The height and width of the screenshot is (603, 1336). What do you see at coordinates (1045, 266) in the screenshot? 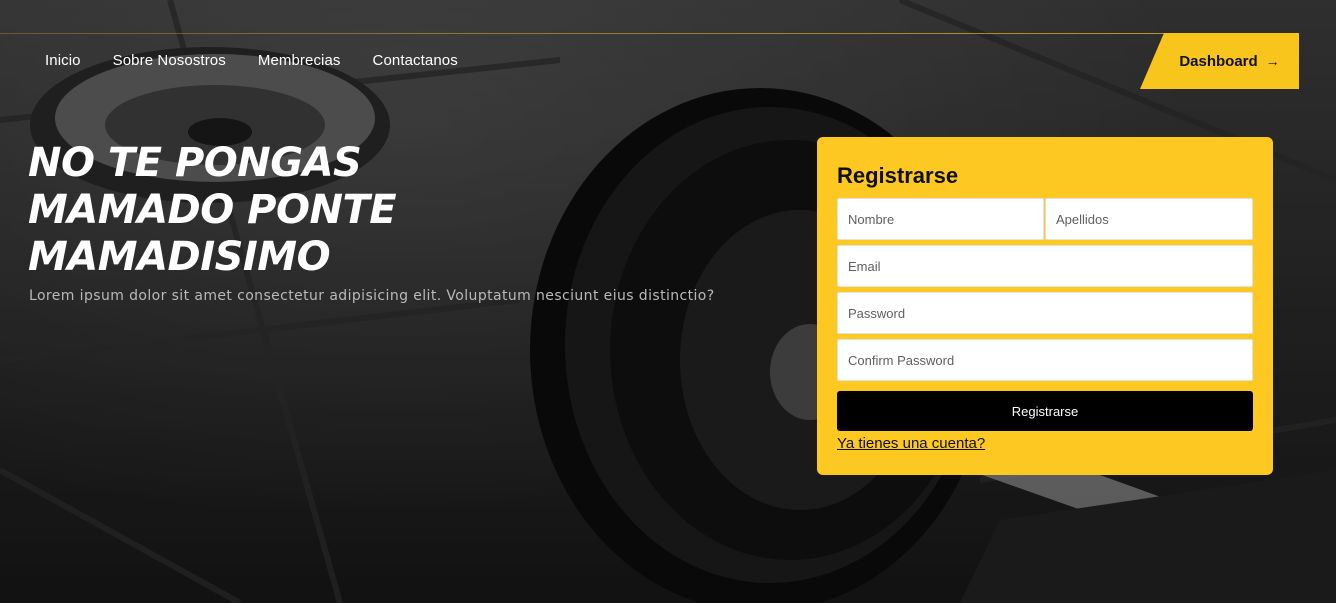
I see `email-input` at bounding box center [1045, 266].